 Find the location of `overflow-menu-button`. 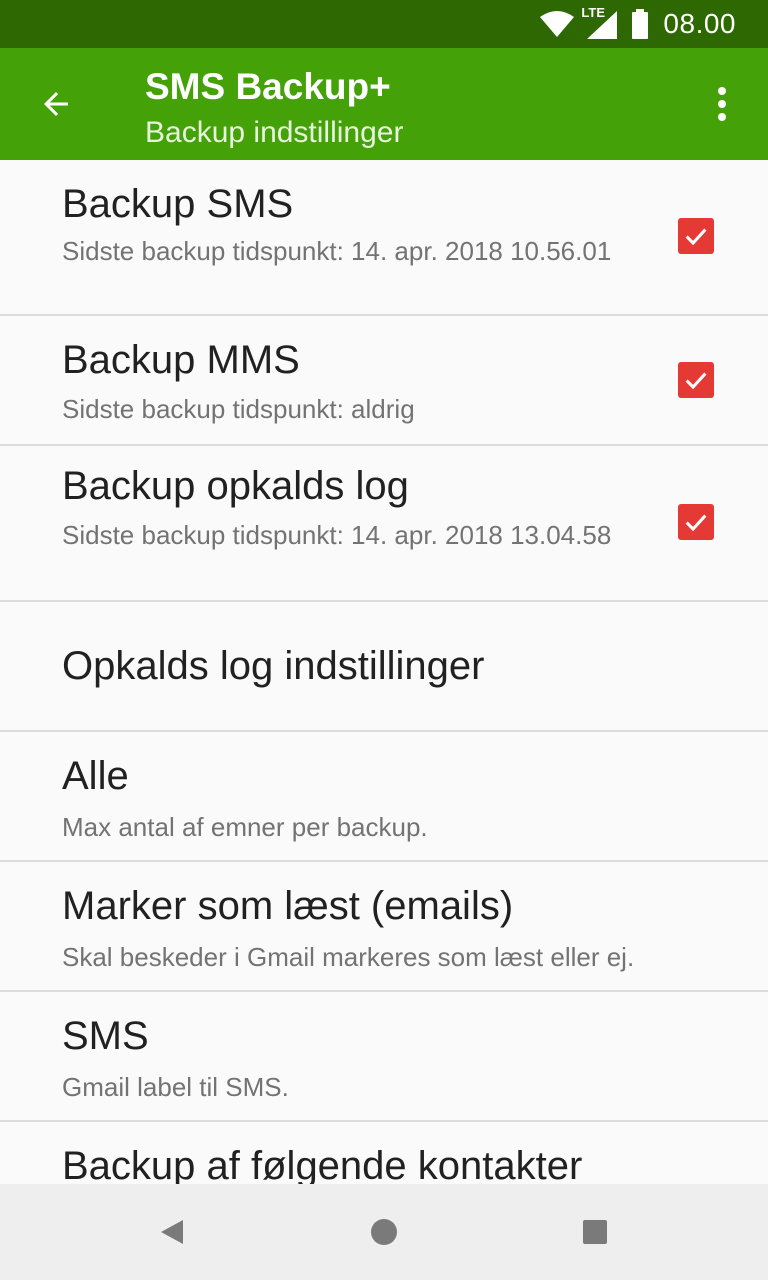

overflow-menu-button is located at coordinates (722, 104).